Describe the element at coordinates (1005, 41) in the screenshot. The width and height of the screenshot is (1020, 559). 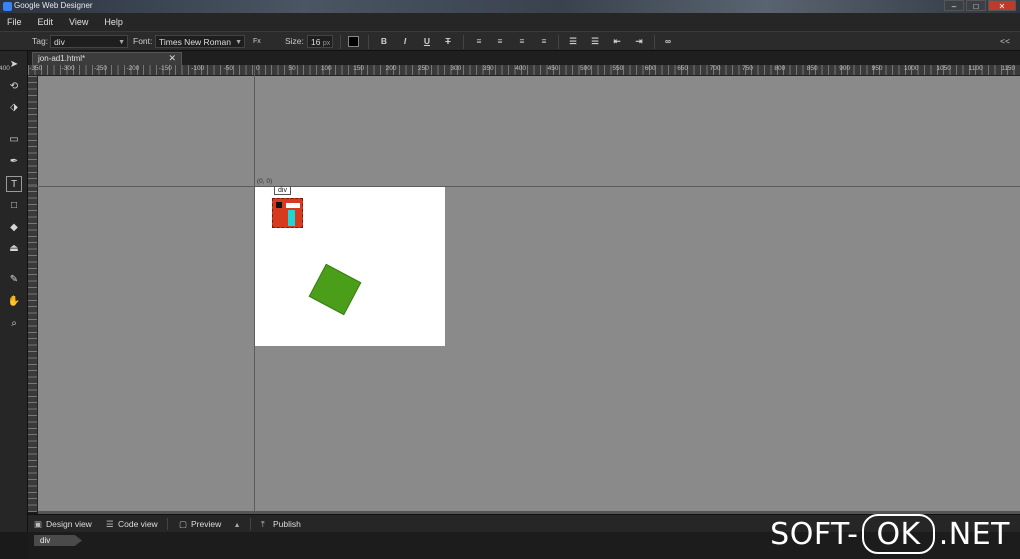
I see `collapse-panels-button: <<` at that location.